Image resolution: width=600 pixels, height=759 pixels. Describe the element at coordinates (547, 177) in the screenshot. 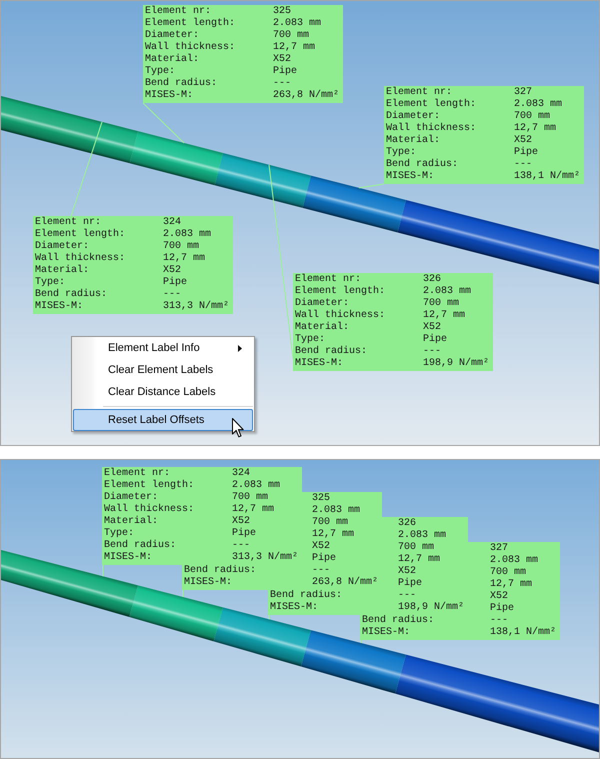

I see `field-value: 138,1 N/mm²` at that location.